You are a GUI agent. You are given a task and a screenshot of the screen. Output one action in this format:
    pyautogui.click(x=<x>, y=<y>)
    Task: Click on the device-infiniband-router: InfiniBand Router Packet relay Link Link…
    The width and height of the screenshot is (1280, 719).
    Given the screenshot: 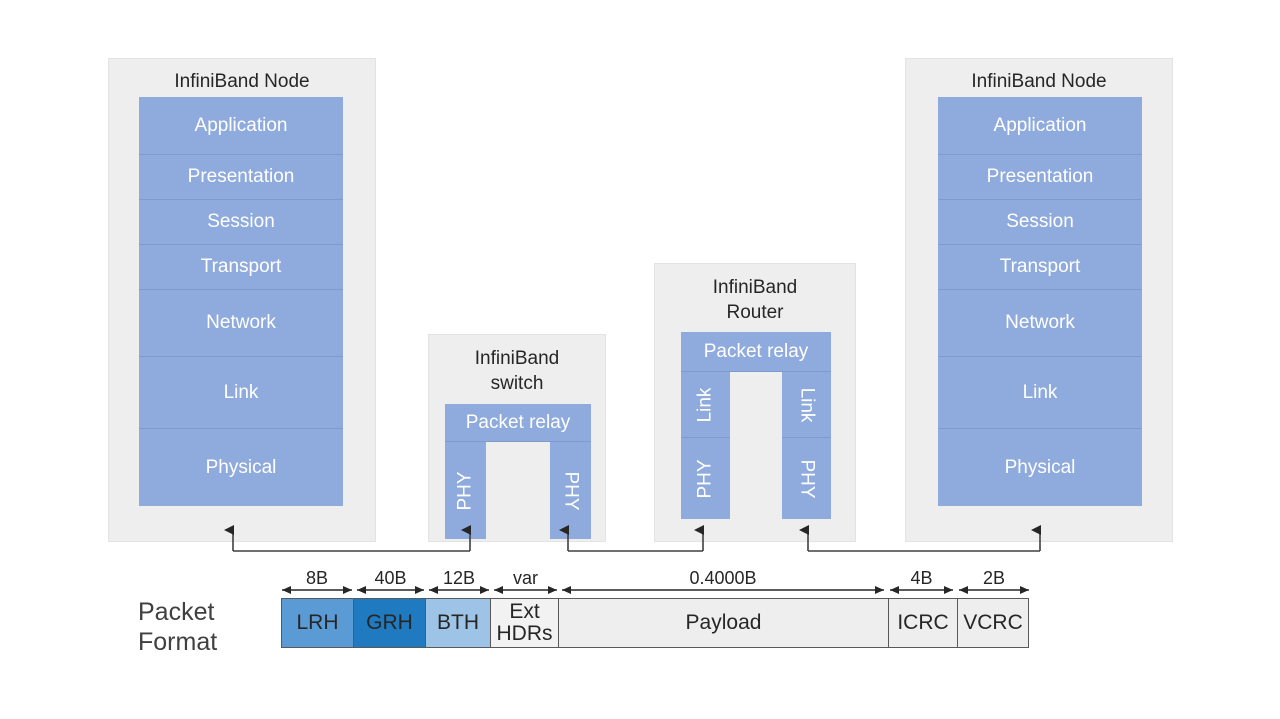 What is the action you would take?
    pyautogui.click(x=755, y=402)
    